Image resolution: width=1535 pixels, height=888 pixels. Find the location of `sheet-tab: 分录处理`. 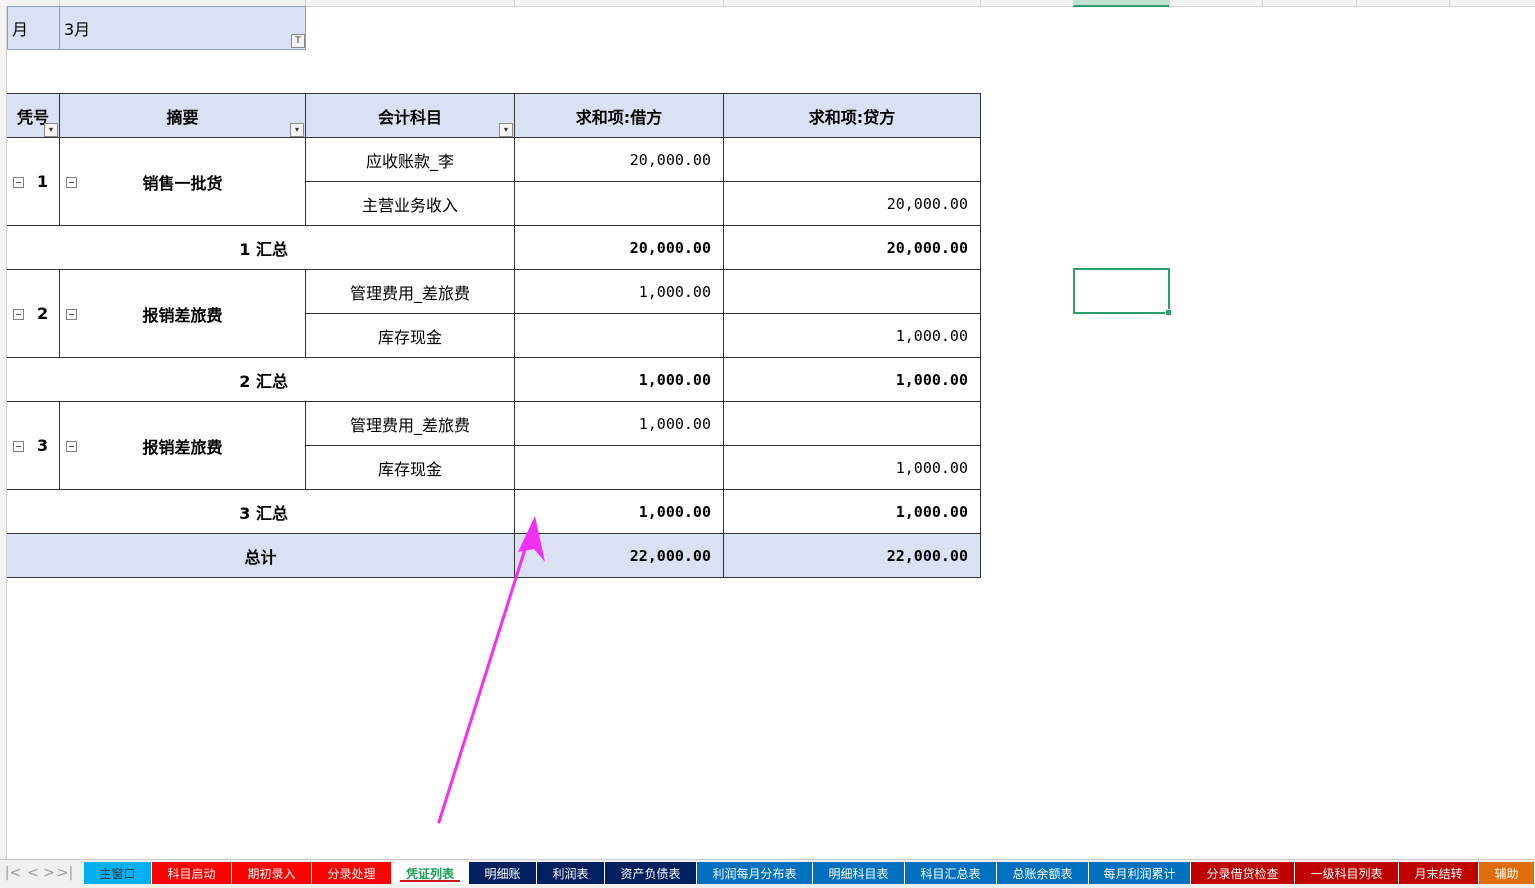

sheet-tab: 分录处理 is located at coordinates (352, 873).